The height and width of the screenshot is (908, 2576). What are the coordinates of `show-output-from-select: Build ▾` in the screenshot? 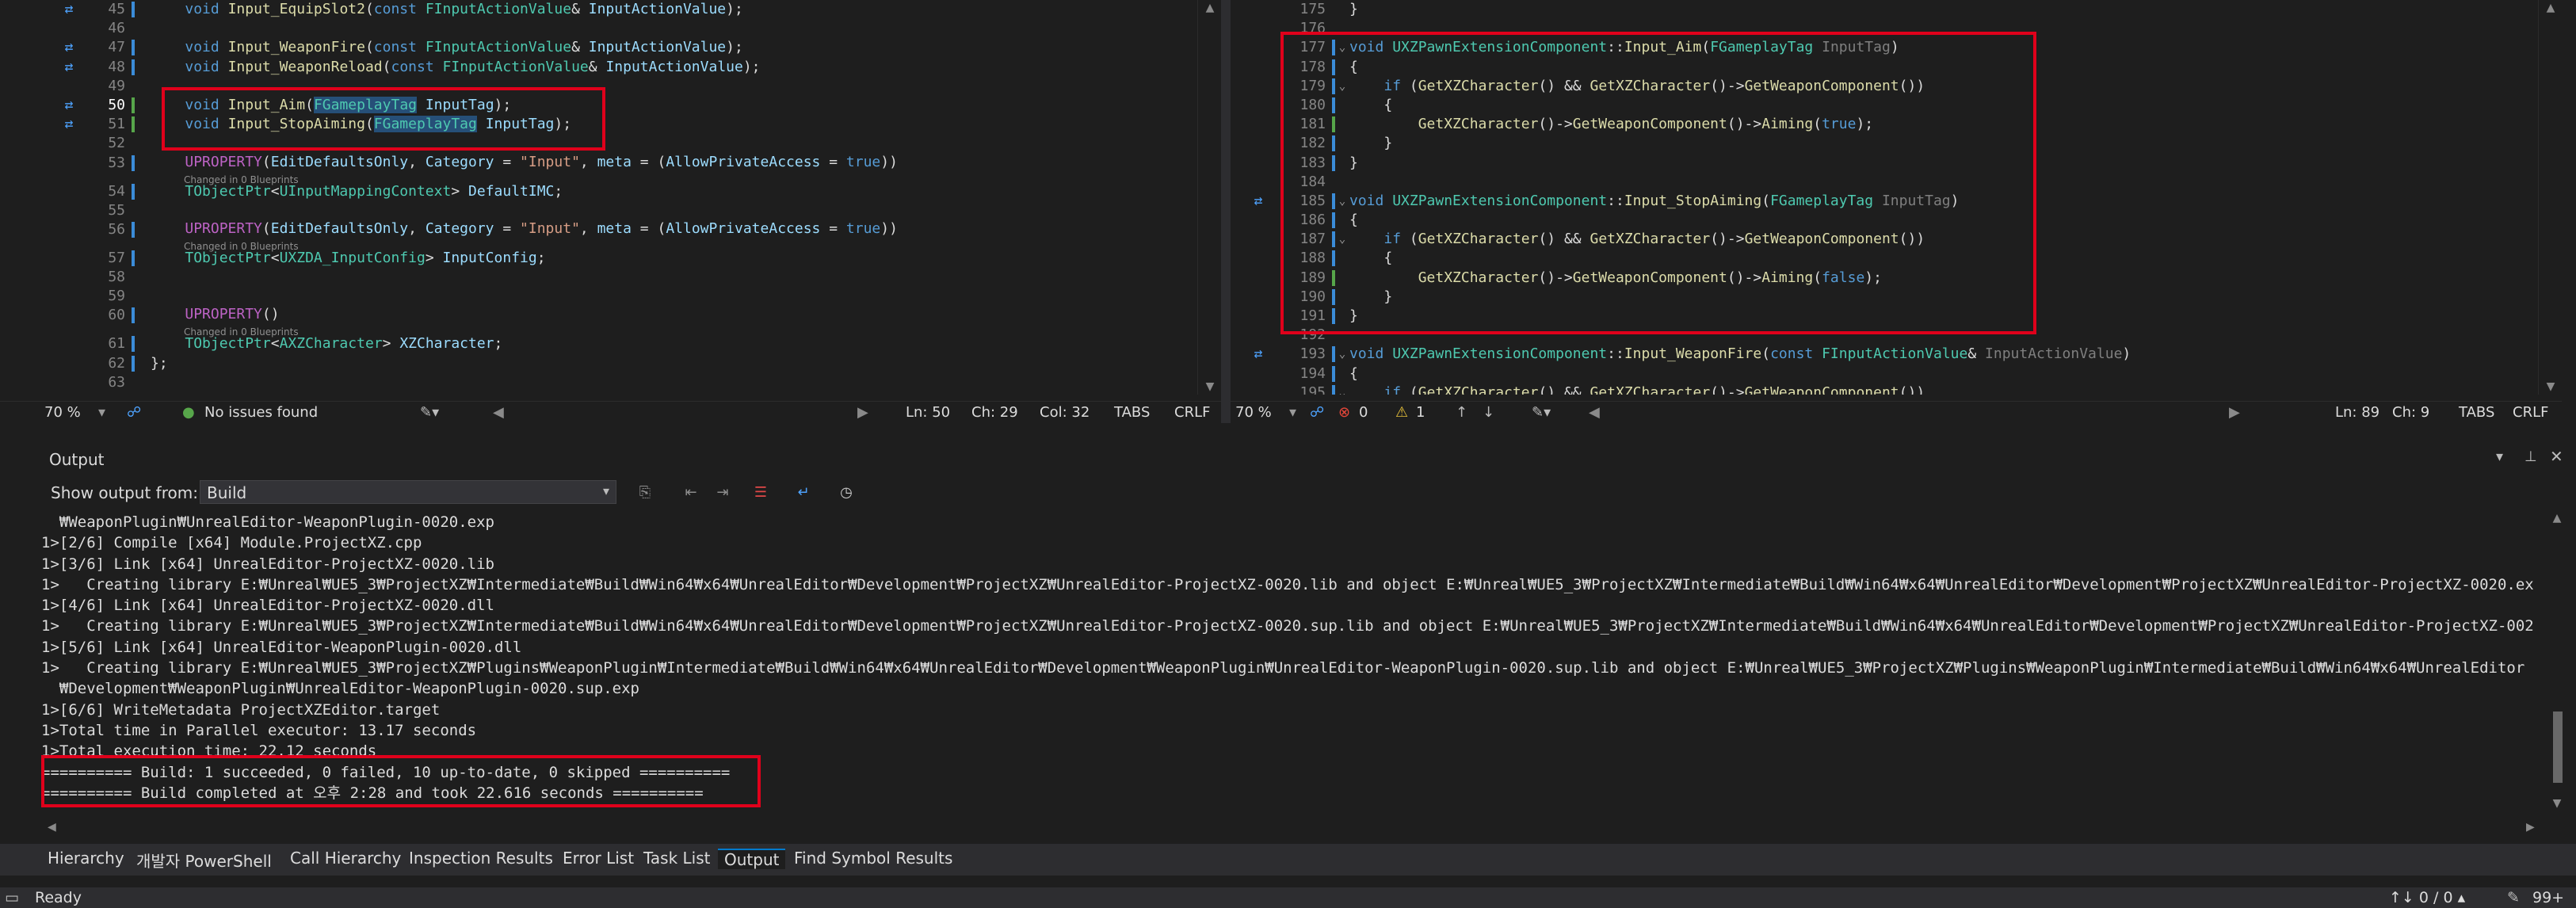 It's located at (408, 492).